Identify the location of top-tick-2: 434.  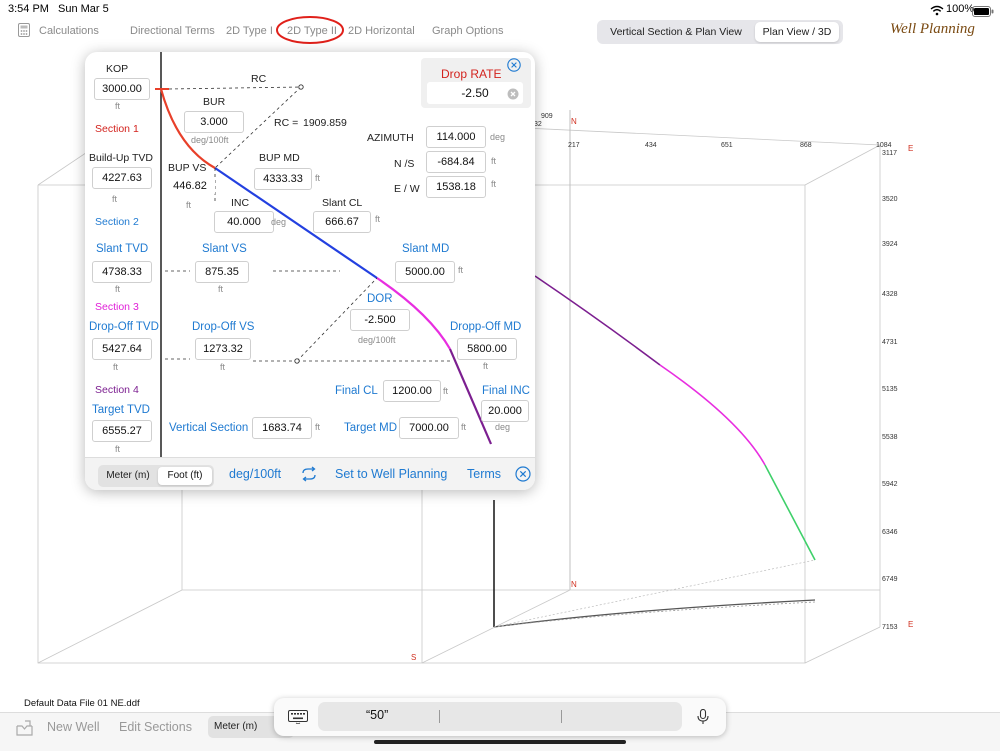
(651, 145).